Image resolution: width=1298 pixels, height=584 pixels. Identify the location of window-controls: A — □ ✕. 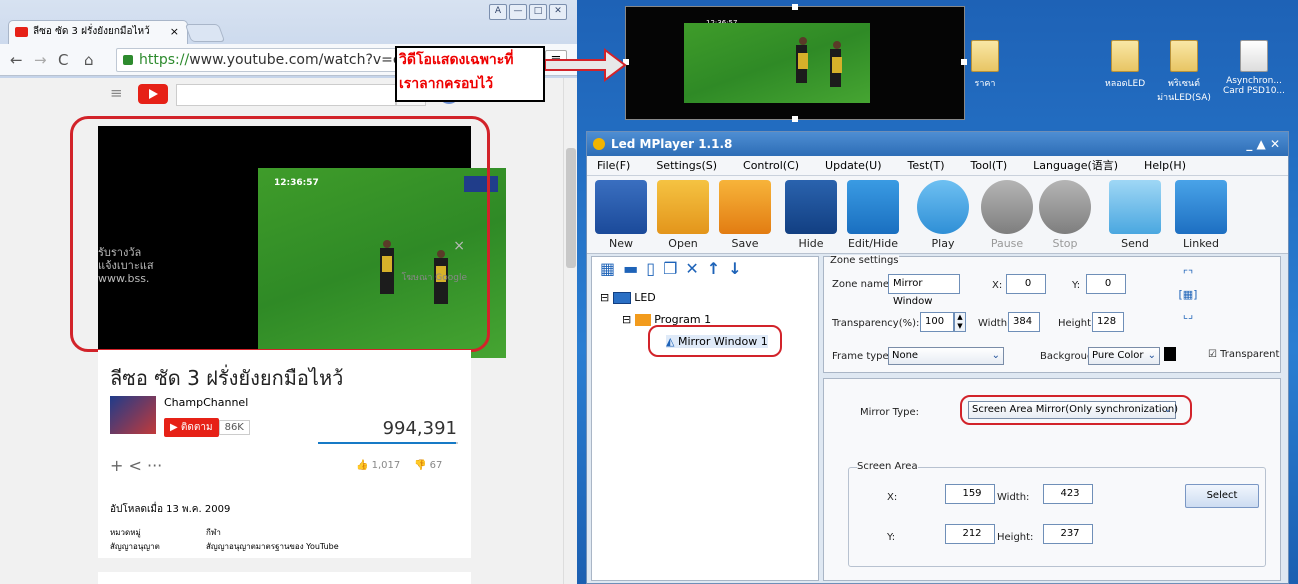
(528, 12).